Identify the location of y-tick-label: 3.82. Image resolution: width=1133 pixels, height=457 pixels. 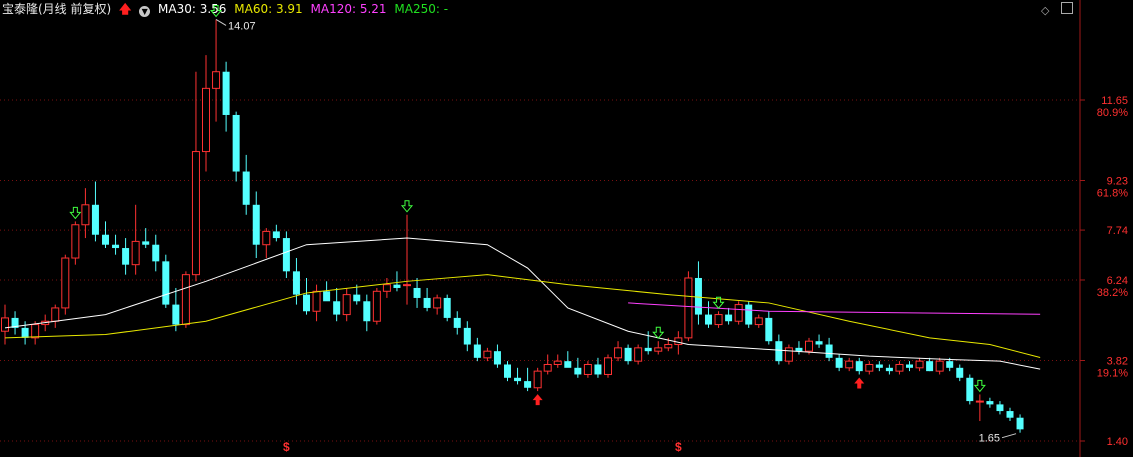
(1117, 361).